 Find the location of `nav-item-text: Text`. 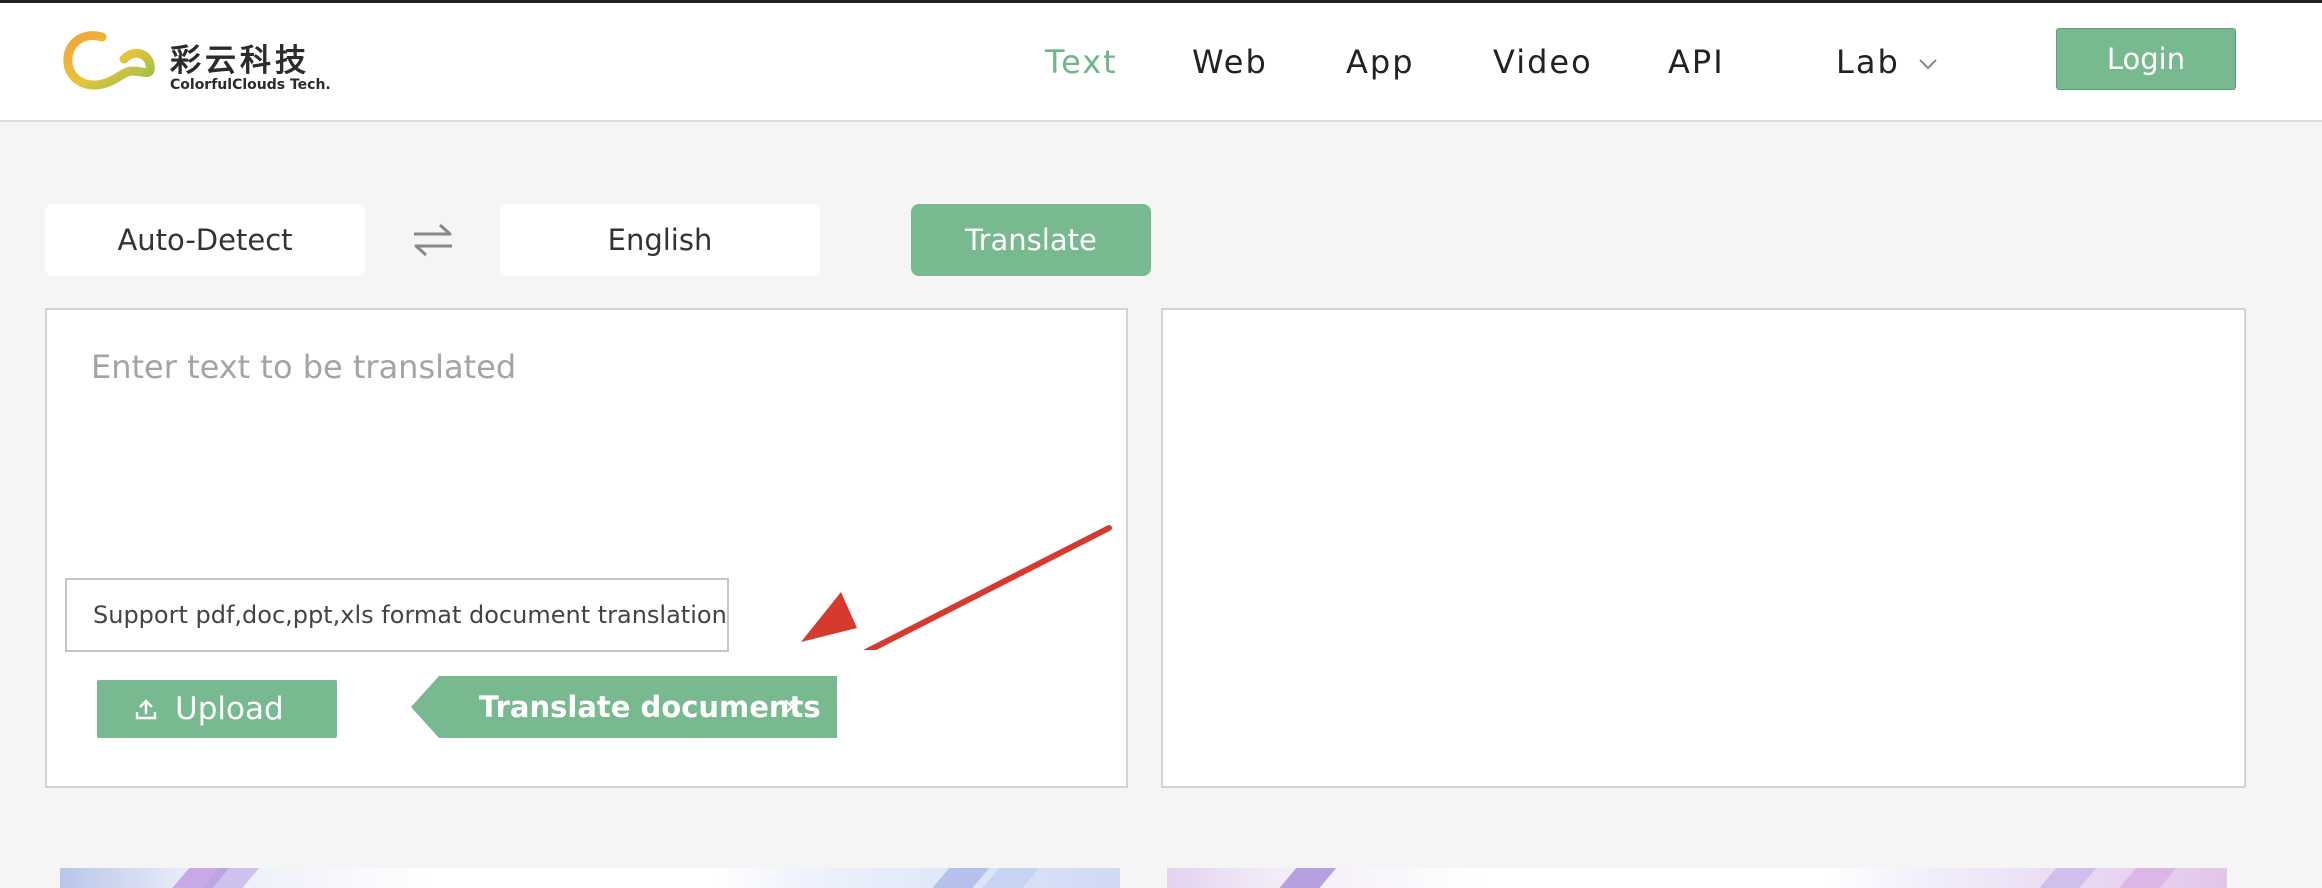

nav-item-text: Text is located at coordinates (1081, 62).